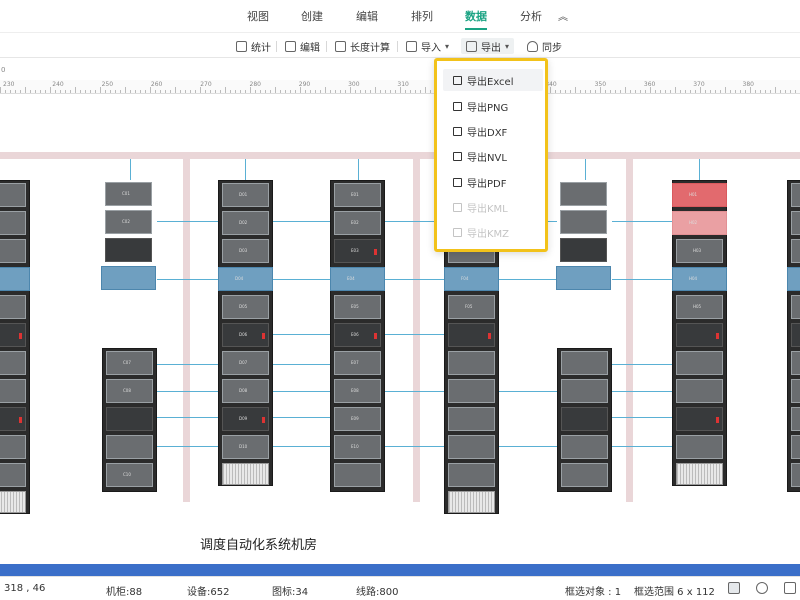 This screenshot has height=600, width=800. I want to click on rack-unit: E06, so click(357, 335).